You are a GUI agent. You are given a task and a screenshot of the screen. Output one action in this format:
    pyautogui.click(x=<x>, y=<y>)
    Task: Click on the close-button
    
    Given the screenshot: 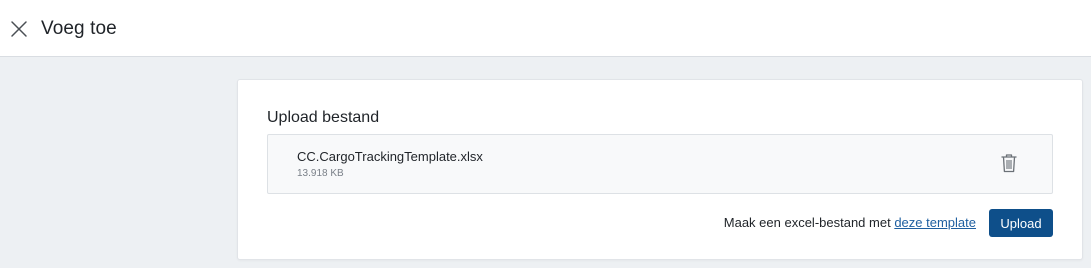 What is the action you would take?
    pyautogui.click(x=19, y=29)
    